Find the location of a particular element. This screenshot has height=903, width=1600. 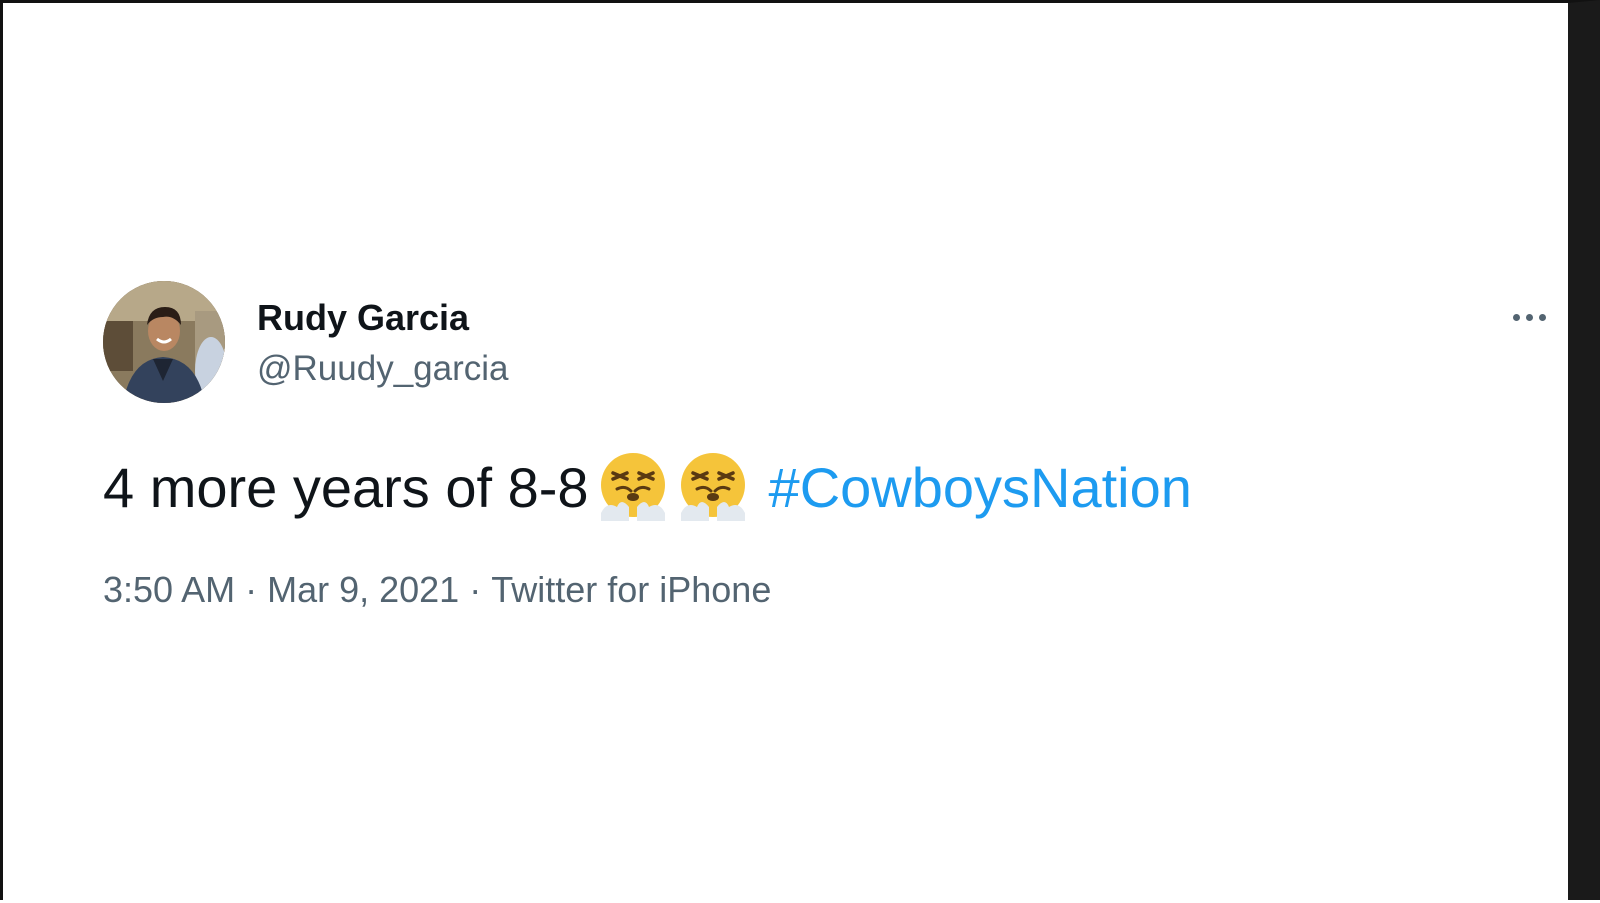

tweet-metadata: 3:50 AM · Mar 9, 2021 · Twitter for iPhone is located at coordinates (437, 590).